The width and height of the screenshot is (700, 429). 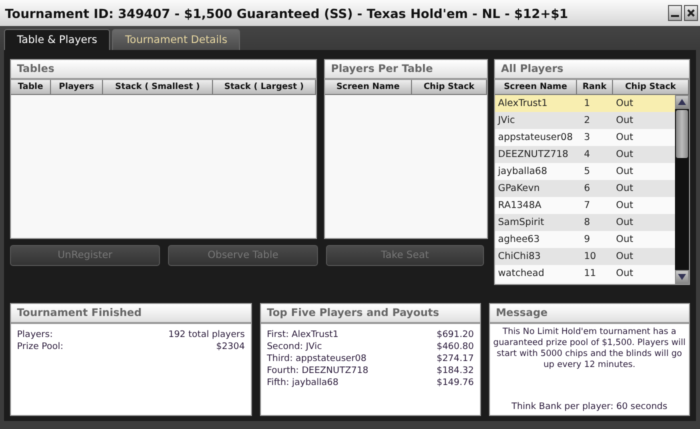 I want to click on table-cell-text: aghee63, so click(x=519, y=239).